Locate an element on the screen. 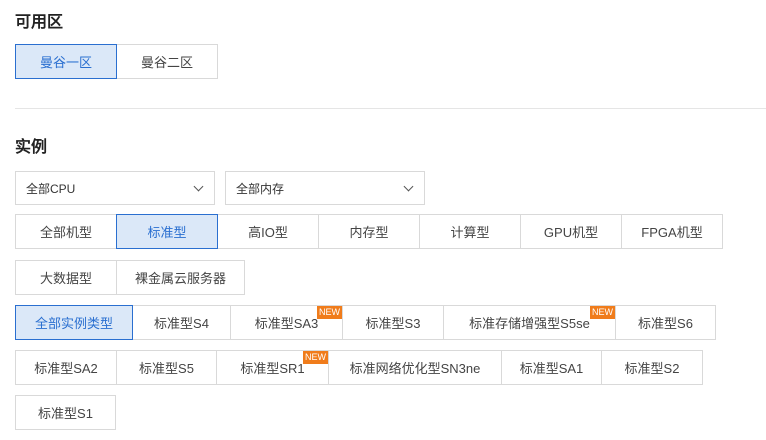 This screenshot has width=766, height=440. family-memory: 内存型 is located at coordinates (369, 231).